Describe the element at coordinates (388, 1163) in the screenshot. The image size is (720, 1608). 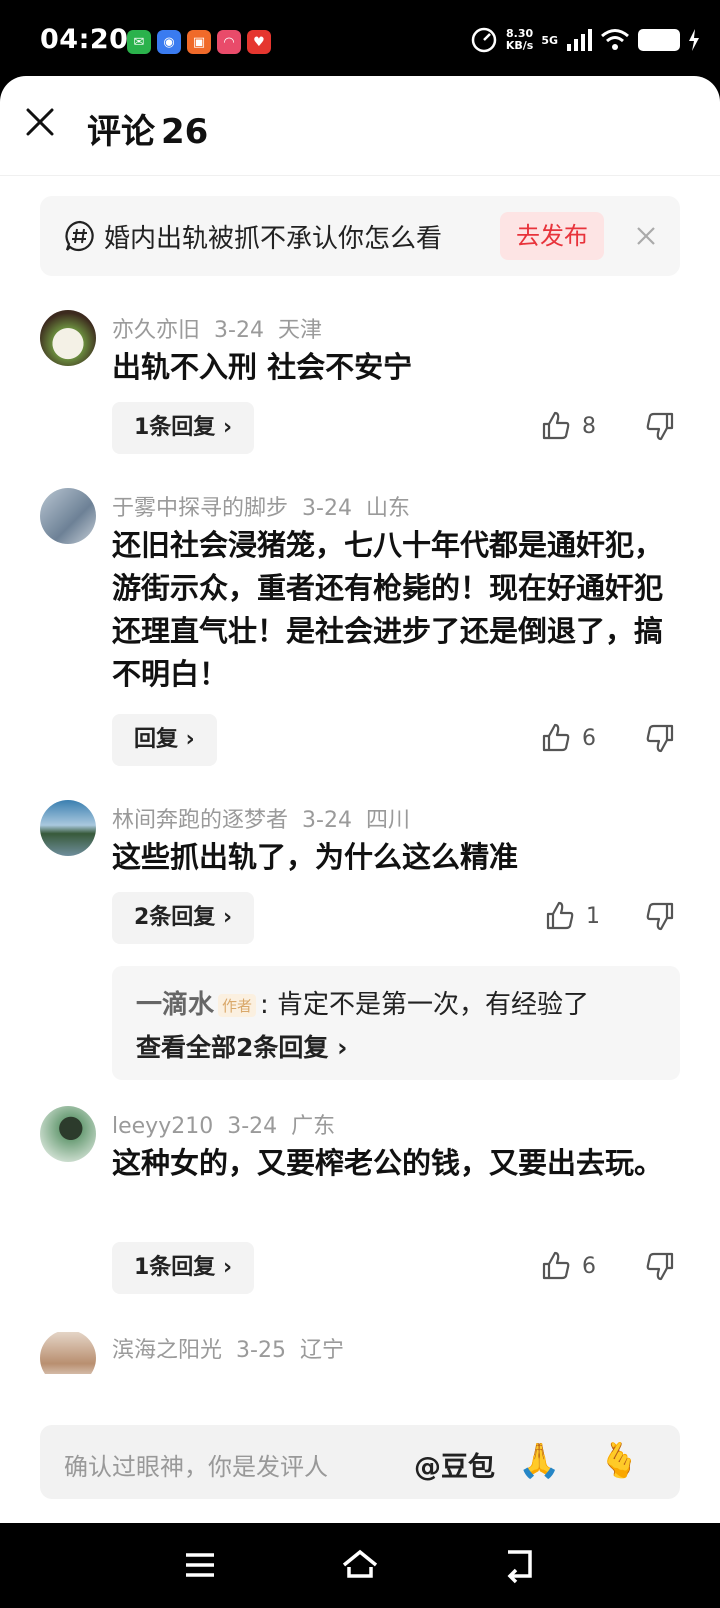
I see `comment-text: 这种女的，又要榨老公的钱，又要出去玩。` at that location.